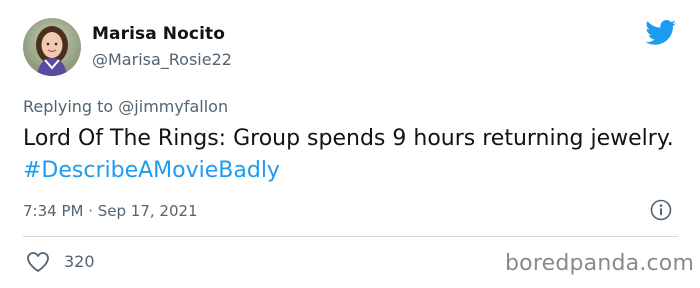  Describe the element at coordinates (52, 47) in the screenshot. I see `avatar` at that location.